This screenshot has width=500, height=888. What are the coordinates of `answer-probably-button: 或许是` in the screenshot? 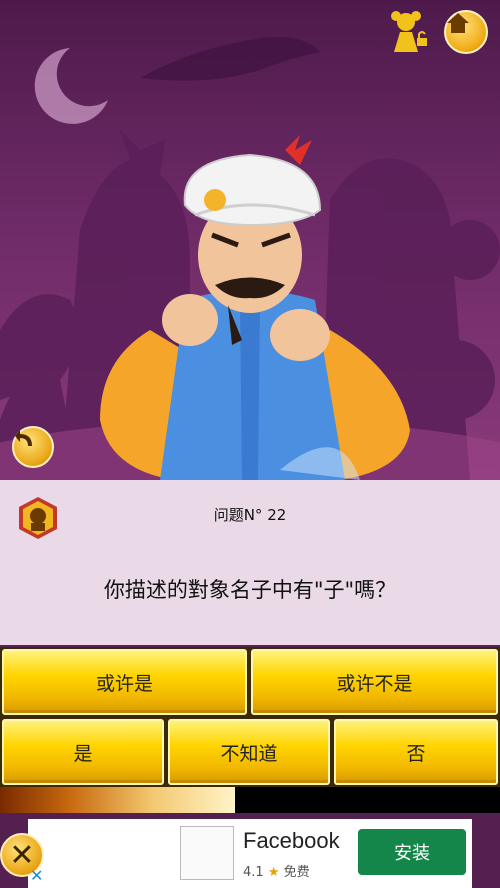 It's located at (124, 682).